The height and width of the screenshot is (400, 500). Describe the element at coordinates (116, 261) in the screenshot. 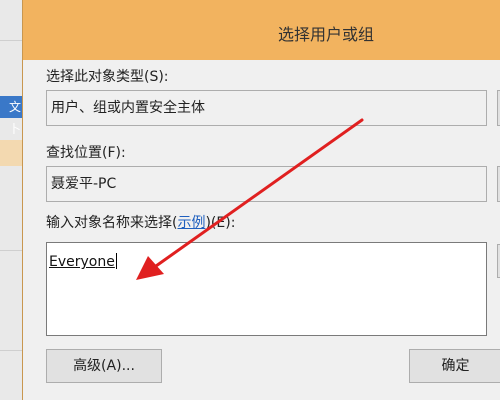

I see `text-caret` at that location.